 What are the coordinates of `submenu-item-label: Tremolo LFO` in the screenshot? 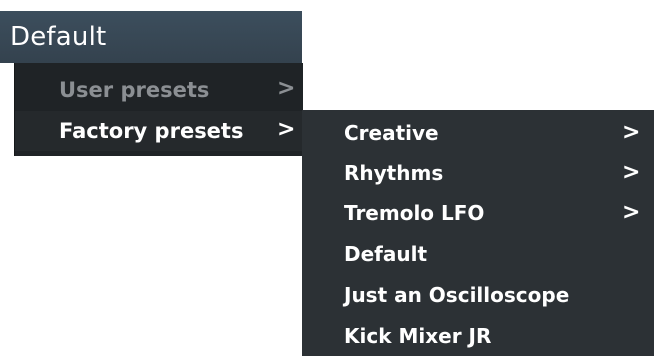 It's located at (414, 213).